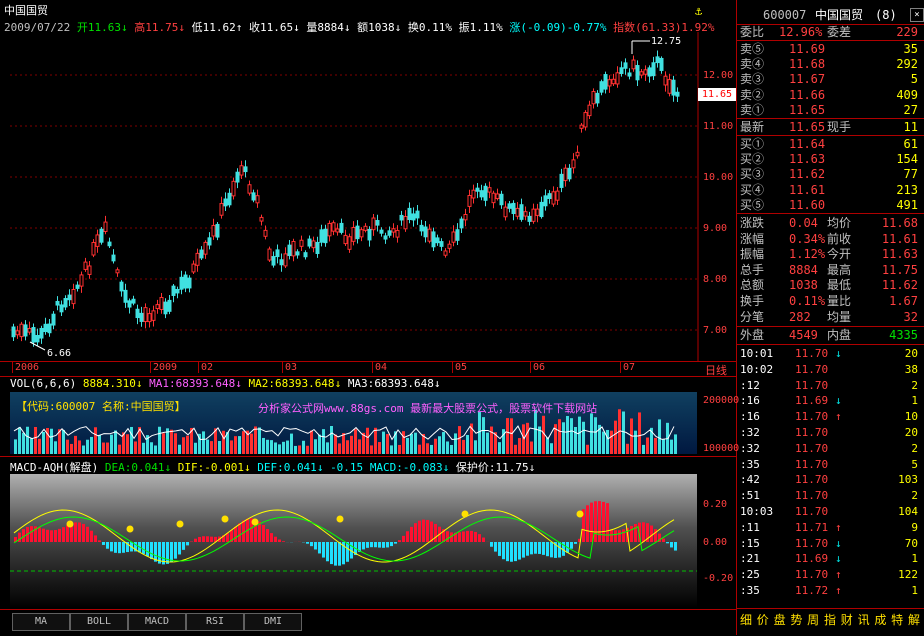 The width and height of the screenshot is (924, 636). Describe the element at coordinates (99, 622) in the screenshot. I see `tab-boll: BOLL` at that location.